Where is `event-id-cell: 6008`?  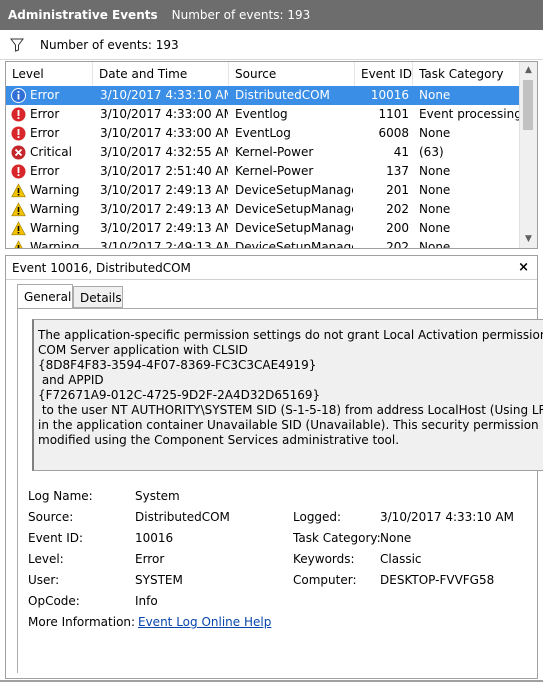 event-id-cell: 6008 is located at coordinates (393, 133).